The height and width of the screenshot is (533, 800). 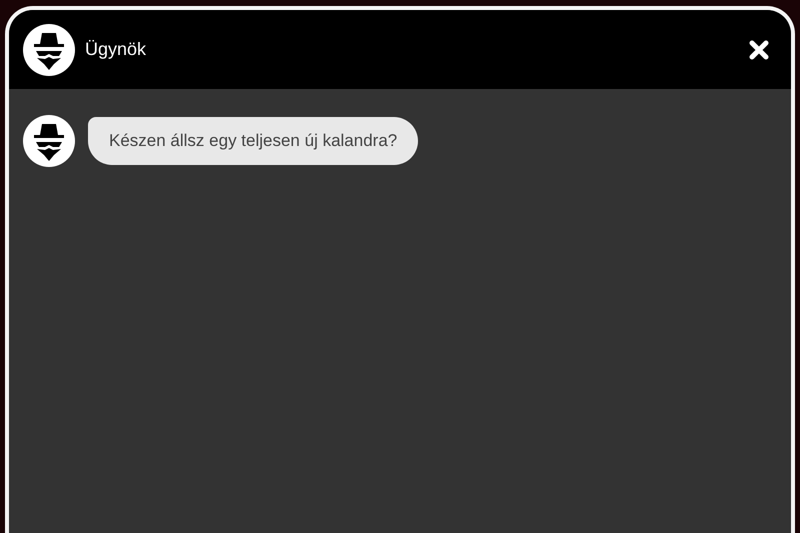 What do you see at coordinates (253, 141) in the screenshot?
I see `message-bubble: Készen állsz egy teljesen új kalandra?` at bounding box center [253, 141].